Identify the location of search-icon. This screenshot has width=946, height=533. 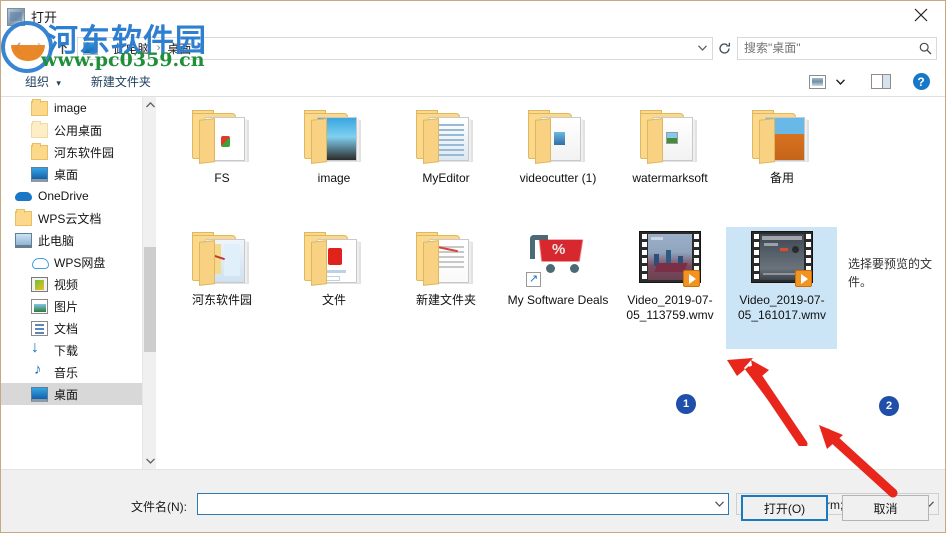
(925, 48).